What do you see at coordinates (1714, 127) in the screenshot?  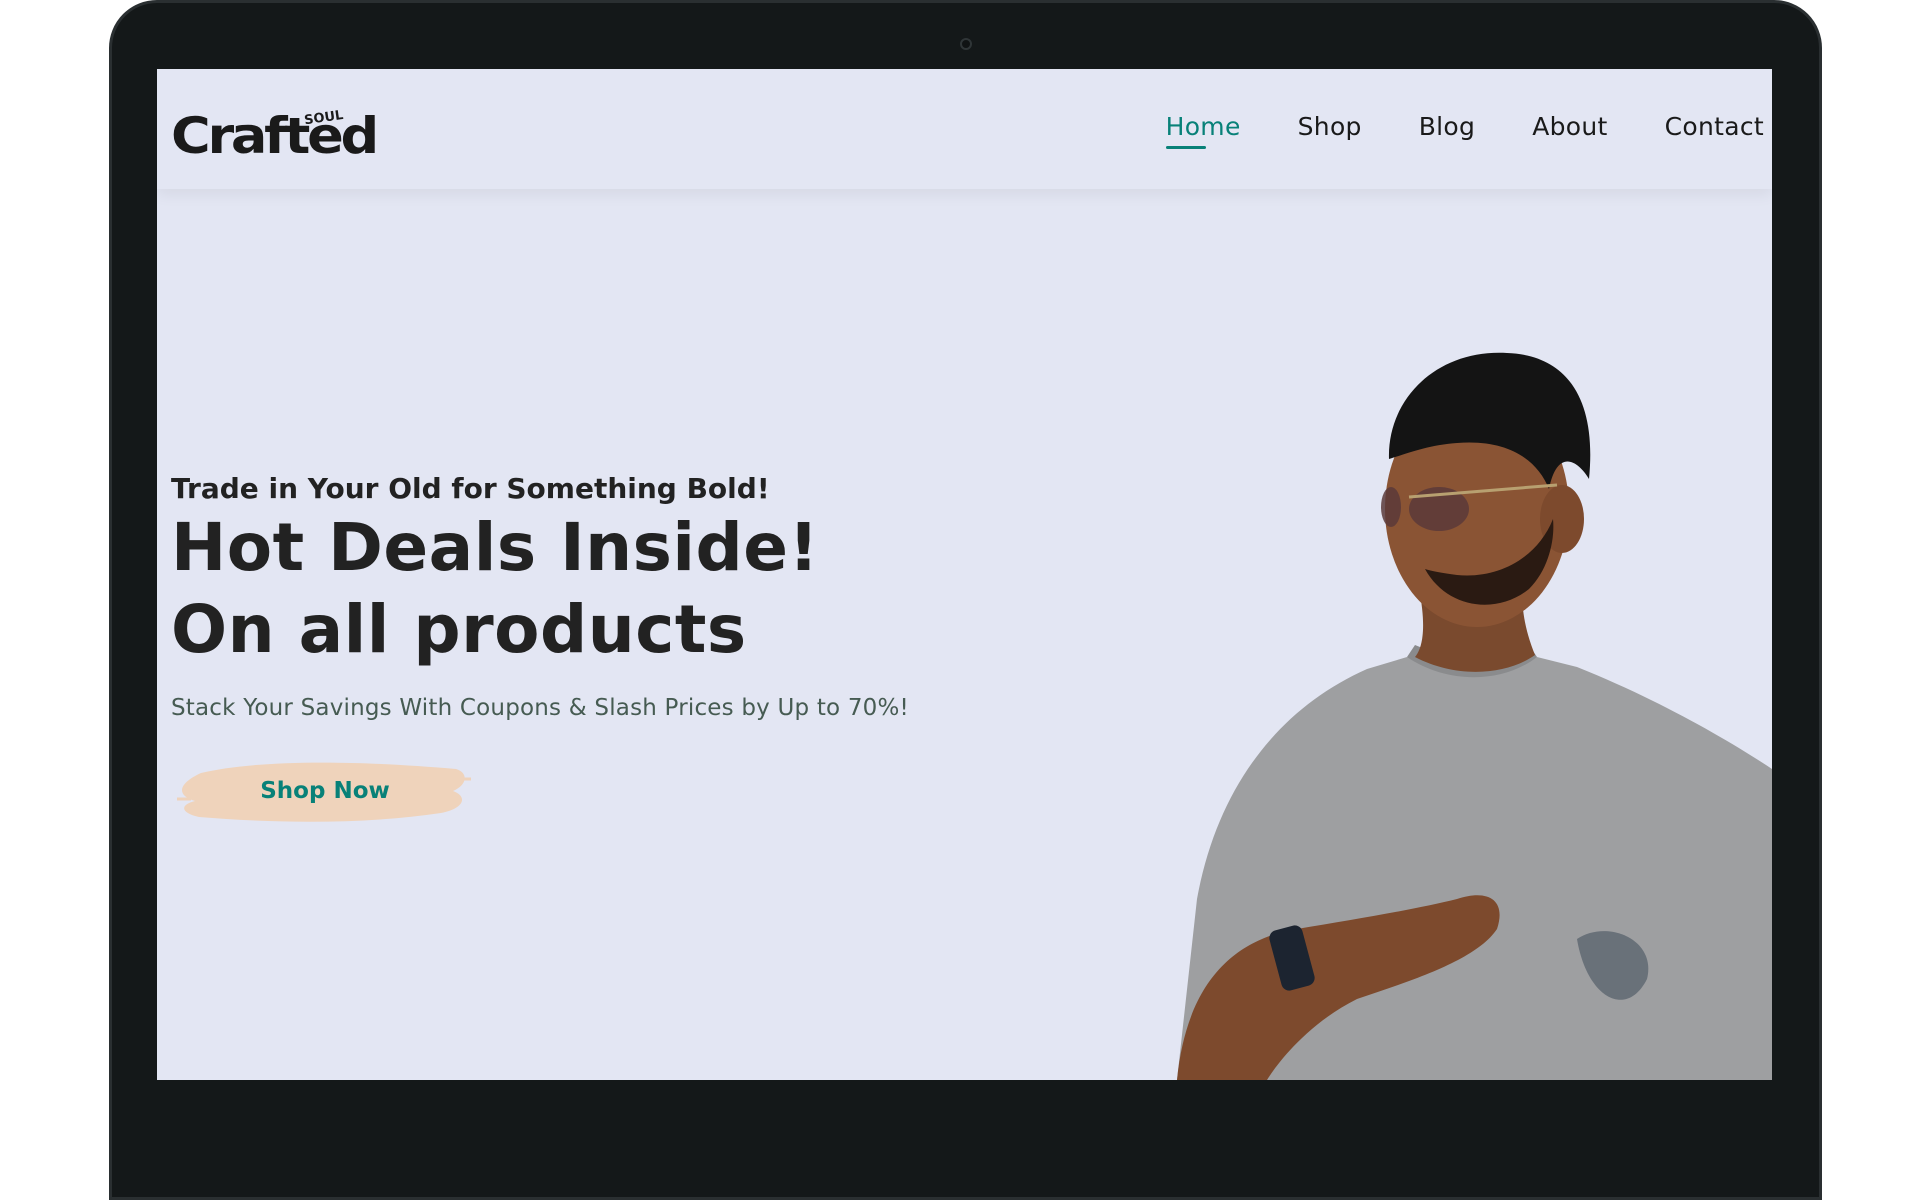 I see `nav-contact-link: Contact` at bounding box center [1714, 127].